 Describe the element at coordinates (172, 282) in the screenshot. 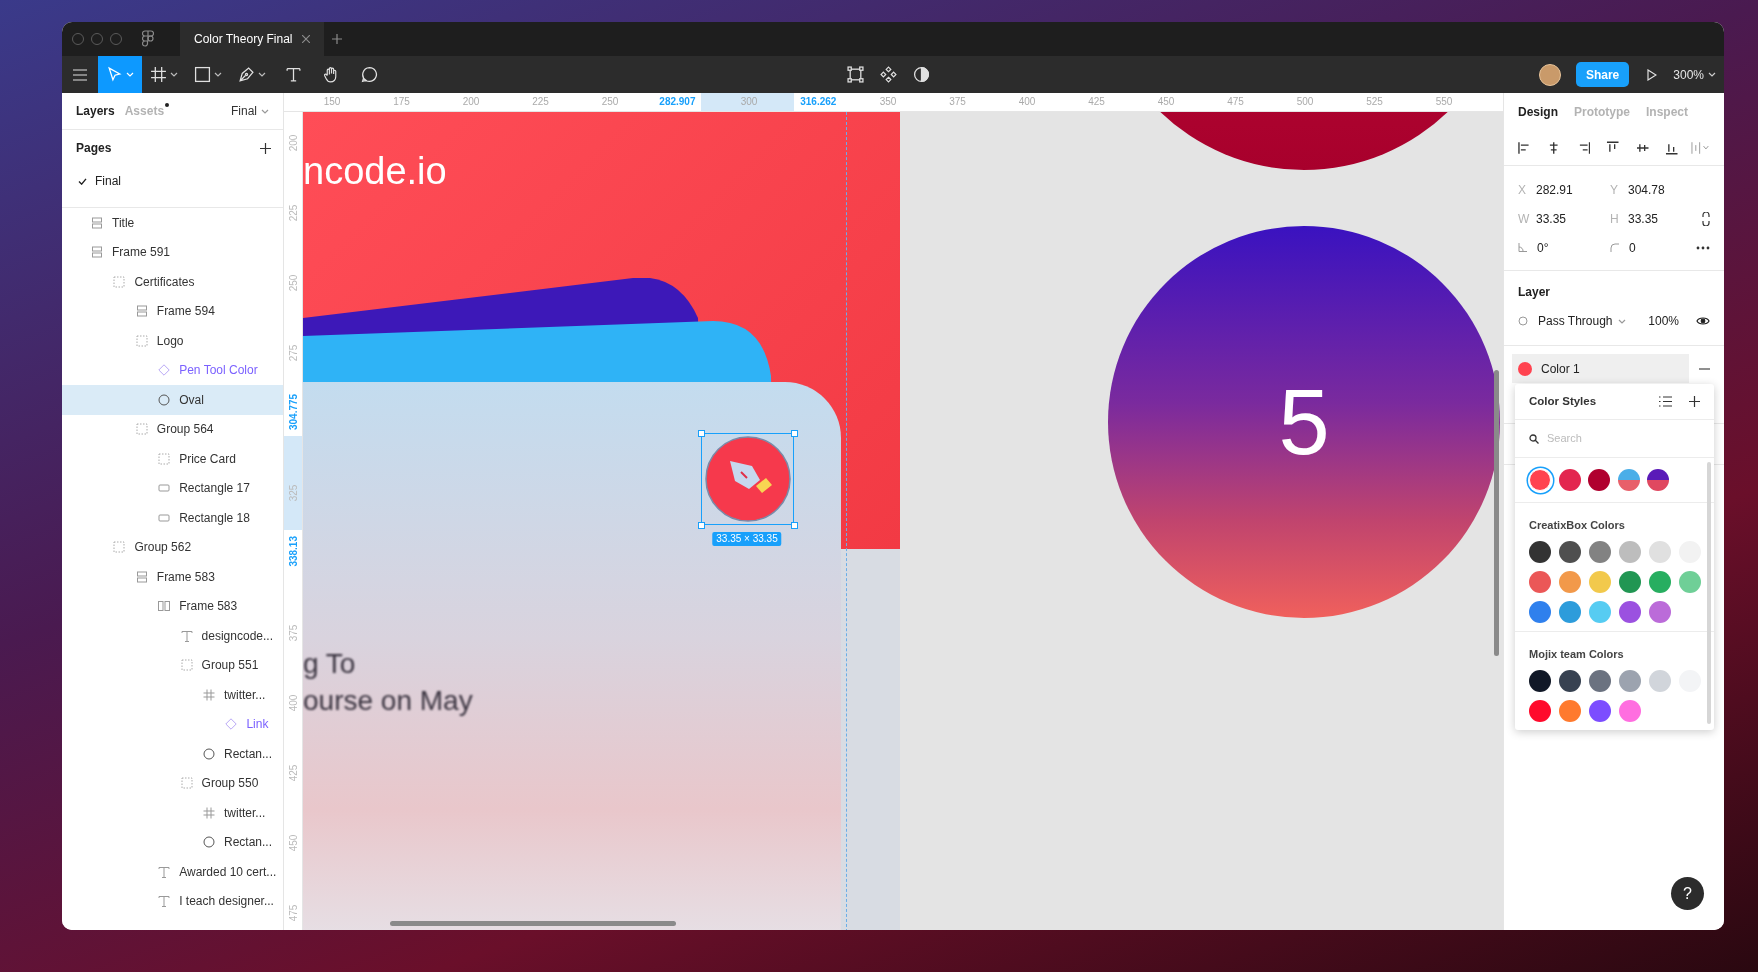

I see `layer-row: Certificates` at that location.